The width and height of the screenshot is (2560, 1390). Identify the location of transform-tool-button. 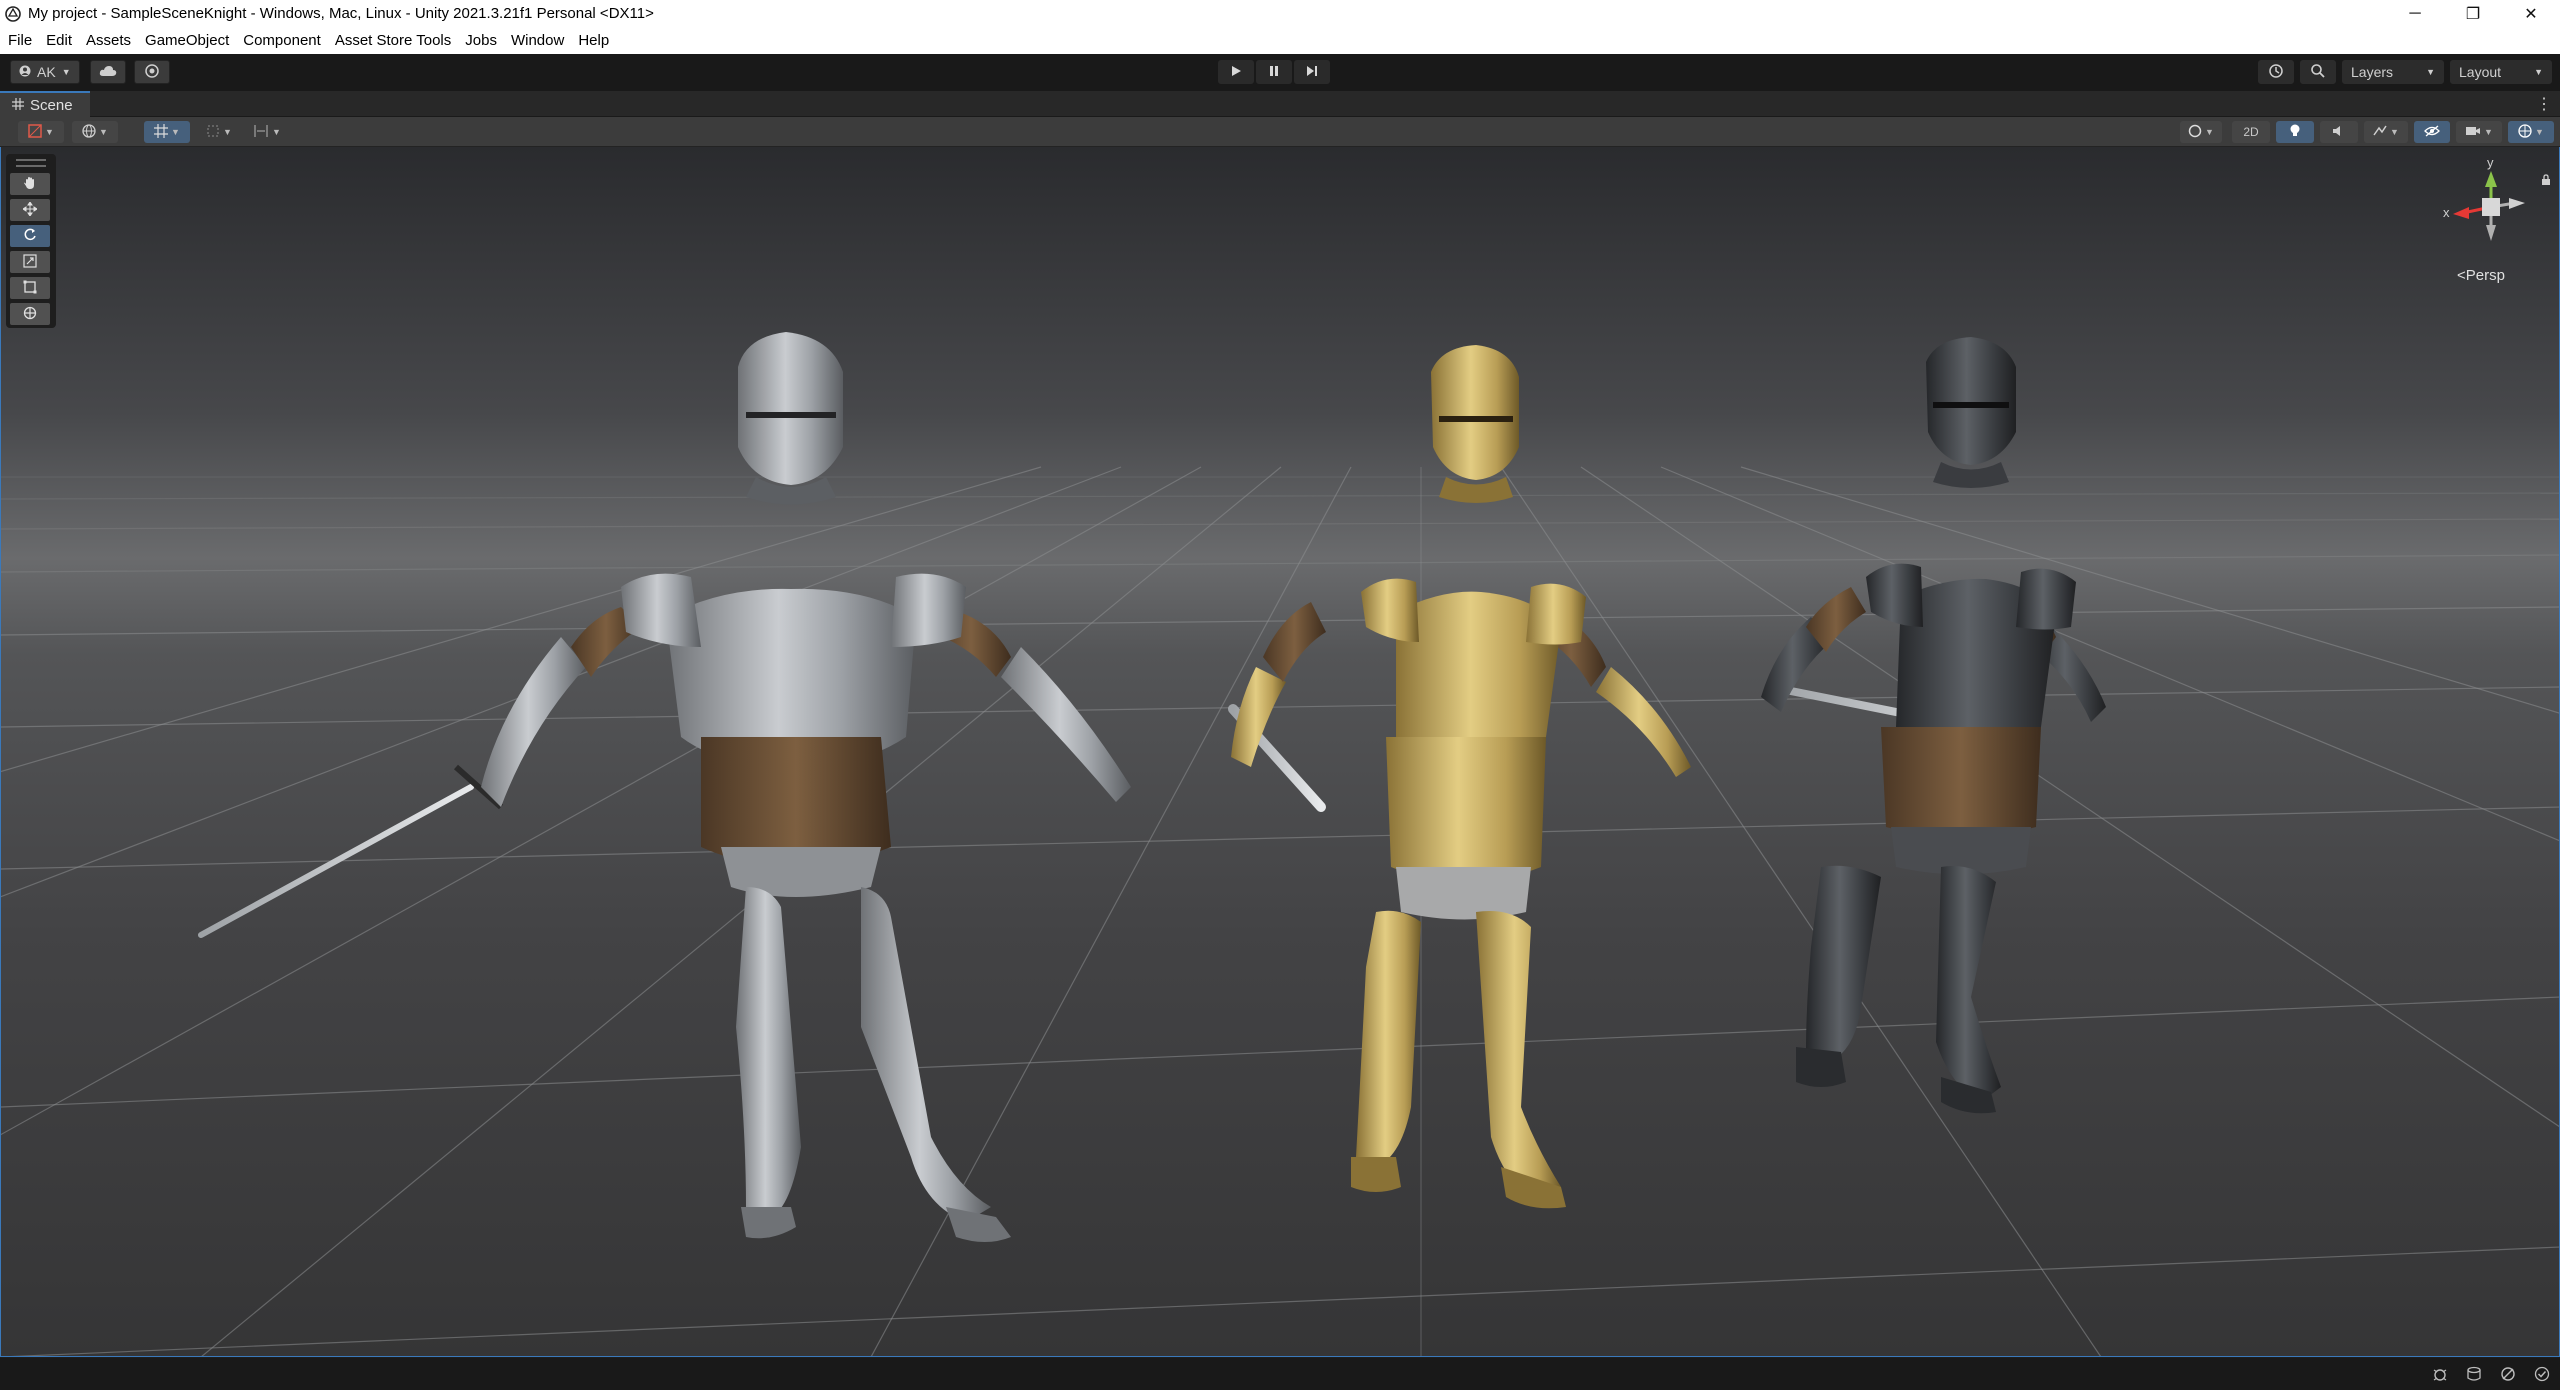
(30, 314).